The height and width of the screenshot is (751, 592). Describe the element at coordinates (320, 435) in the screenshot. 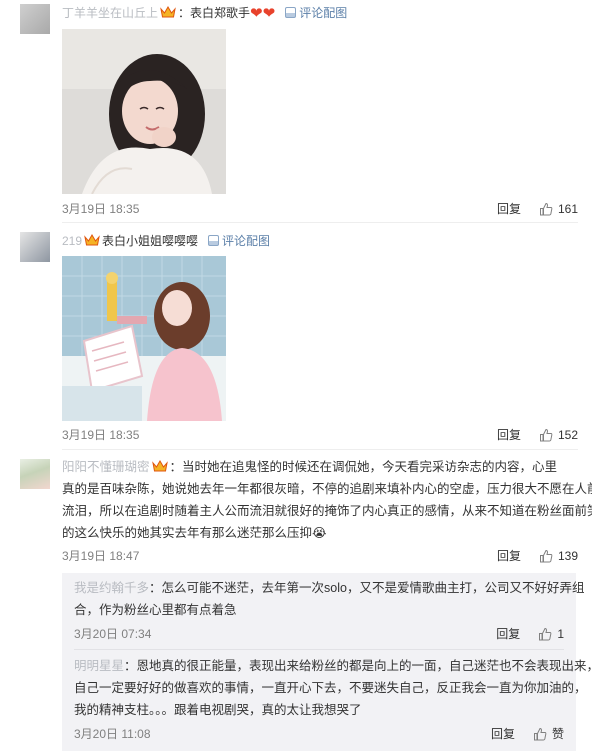

I see `comment-meta: 3月19日 18:35 回复 152` at that location.